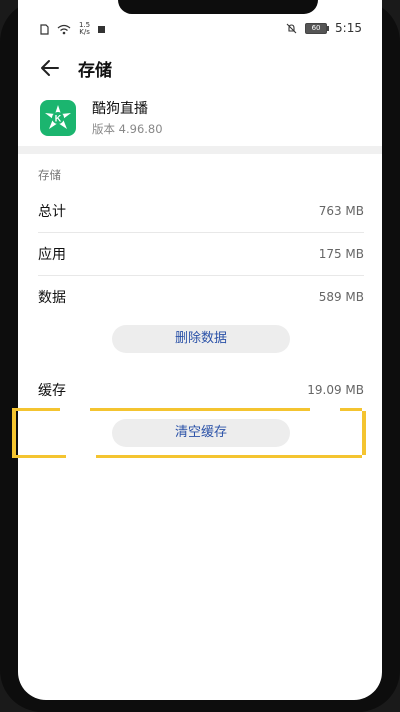 The height and width of the screenshot is (712, 400). Describe the element at coordinates (44, 29) in the screenshot. I see `sim-icon` at that location.